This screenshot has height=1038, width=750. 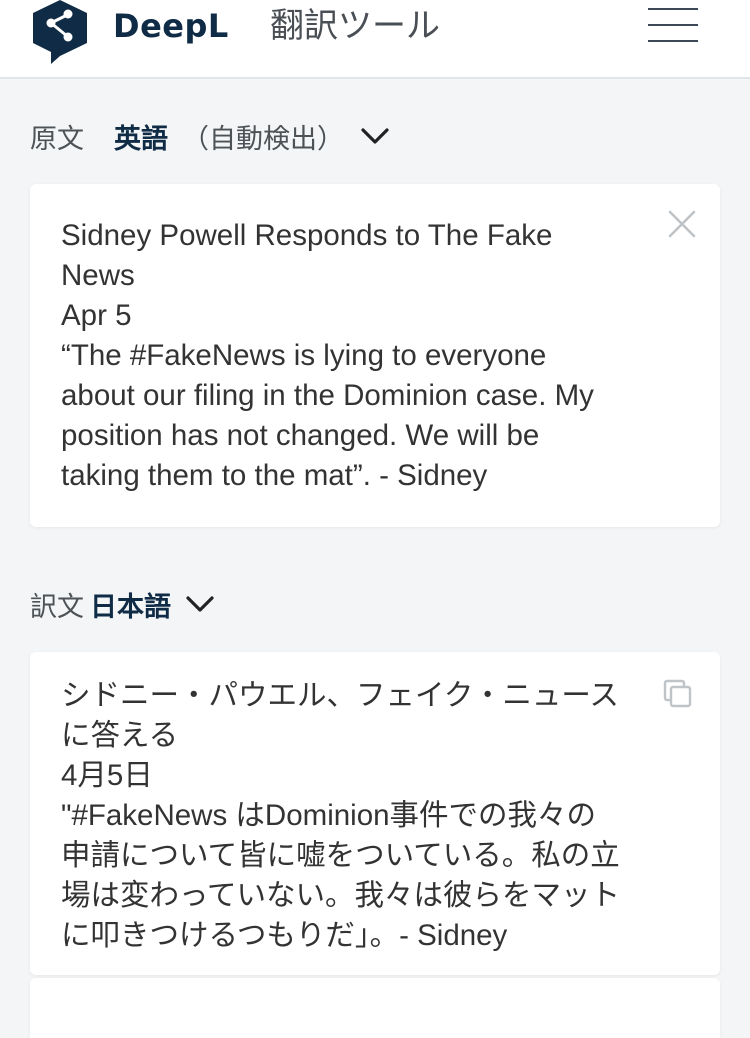 What do you see at coordinates (57, 607) in the screenshot?
I see `target-label: 訳文` at bounding box center [57, 607].